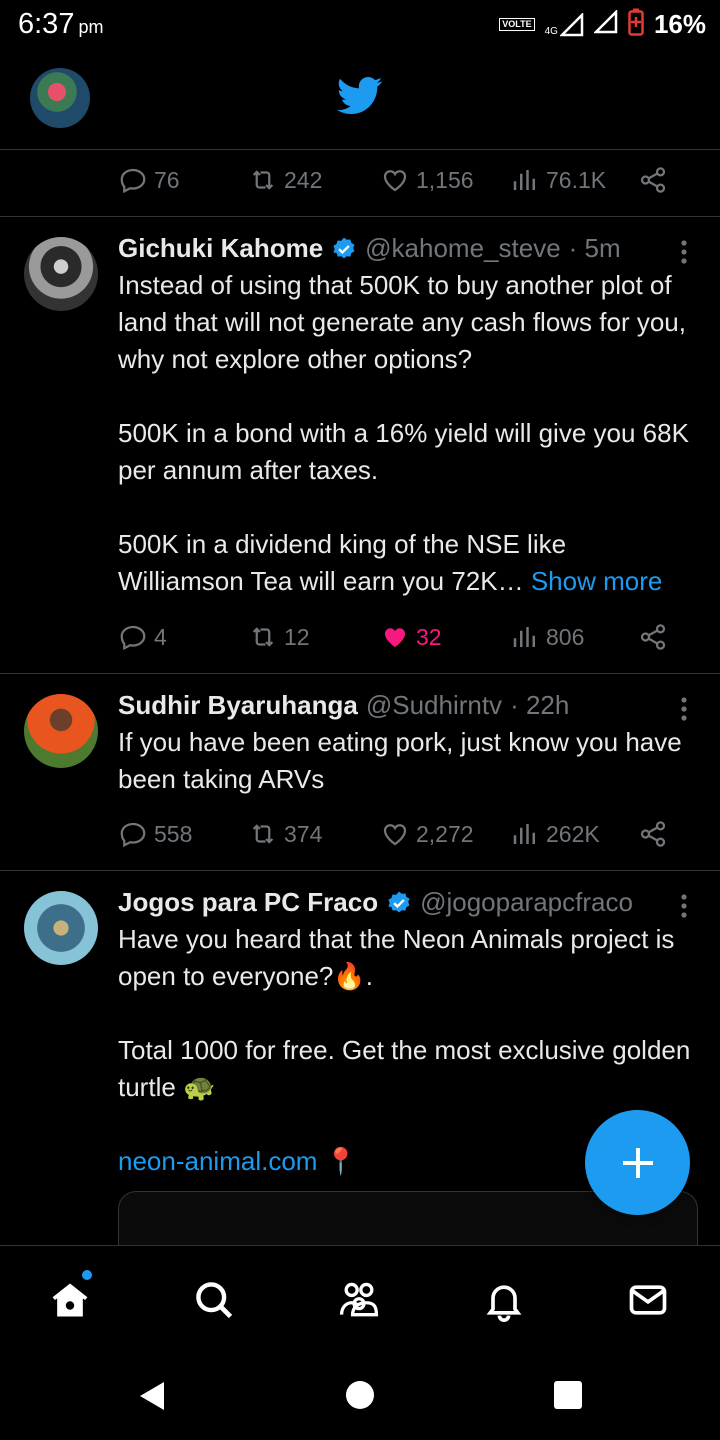 This screenshot has width=720, height=1440. I want to click on top-app-bar, so click(360, 103).